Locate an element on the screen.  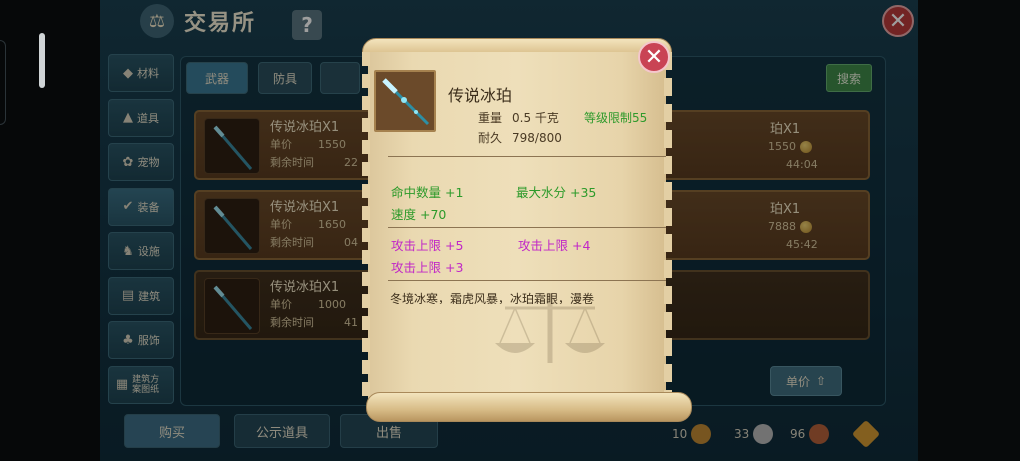
stat-purple: 攻击上限 +3 is located at coordinates (427, 267).